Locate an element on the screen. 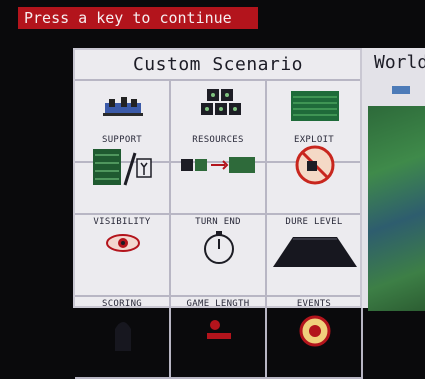 Image resolution: width=425 pixels, height=379 pixels. turn-end-label: TURN END is located at coordinates (218, 222).